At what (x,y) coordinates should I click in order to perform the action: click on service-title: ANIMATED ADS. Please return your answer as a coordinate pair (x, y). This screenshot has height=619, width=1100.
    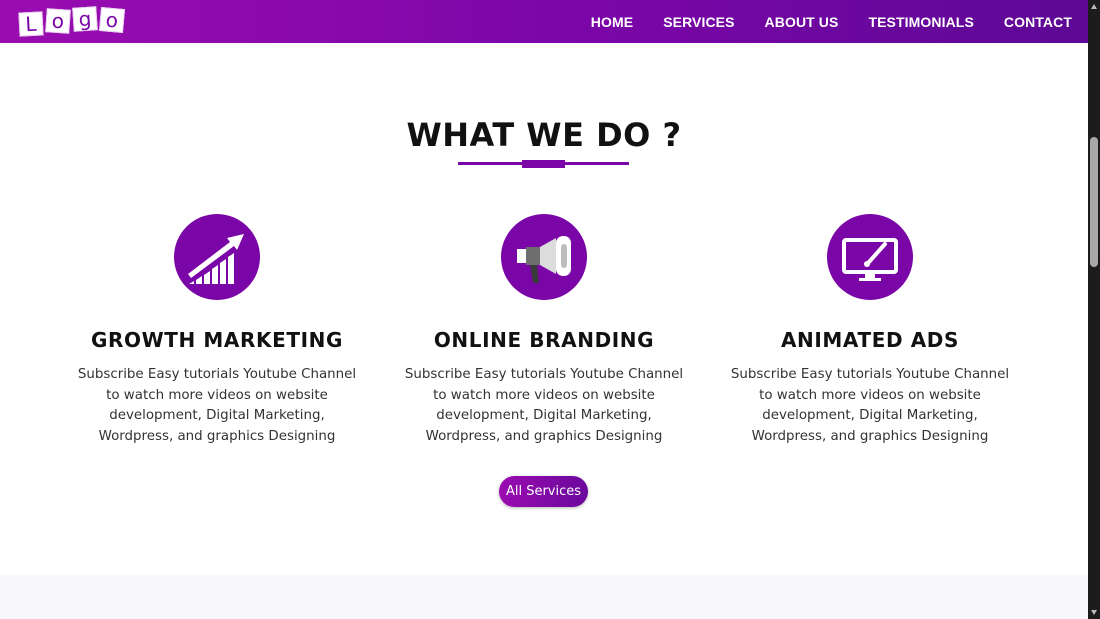
    Looking at the image, I should click on (870, 340).